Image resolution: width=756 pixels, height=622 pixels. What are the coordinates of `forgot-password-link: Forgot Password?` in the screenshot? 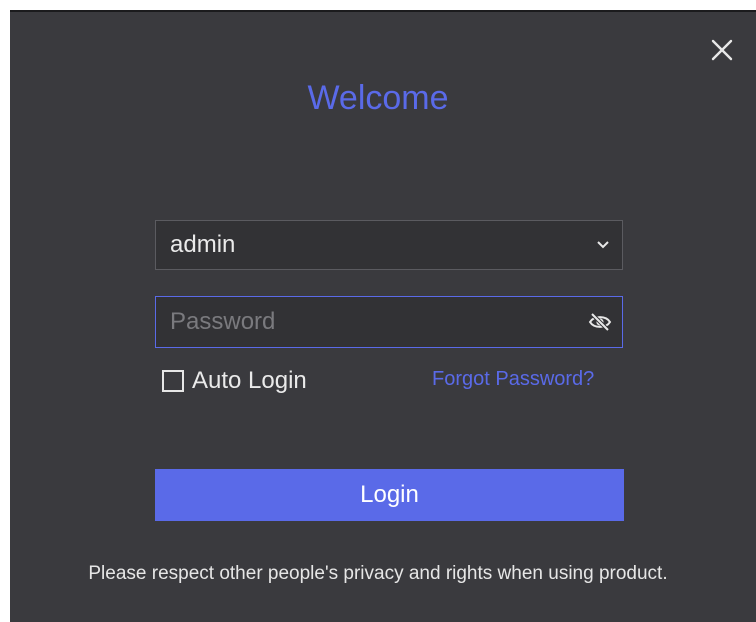 It's located at (513, 379).